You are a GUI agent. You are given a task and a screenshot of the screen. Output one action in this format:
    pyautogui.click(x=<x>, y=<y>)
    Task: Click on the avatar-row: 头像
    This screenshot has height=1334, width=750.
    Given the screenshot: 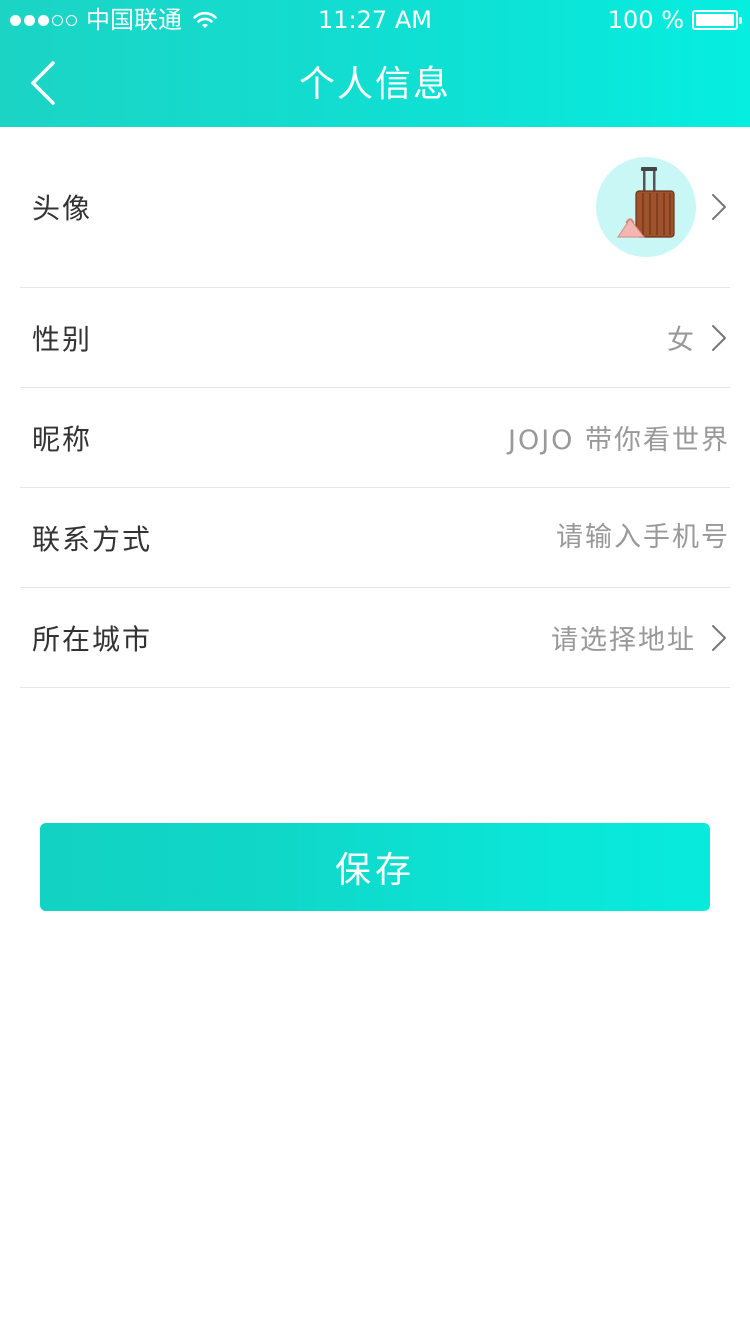 What is the action you would take?
    pyautogui.click(x=375, y=207)
    